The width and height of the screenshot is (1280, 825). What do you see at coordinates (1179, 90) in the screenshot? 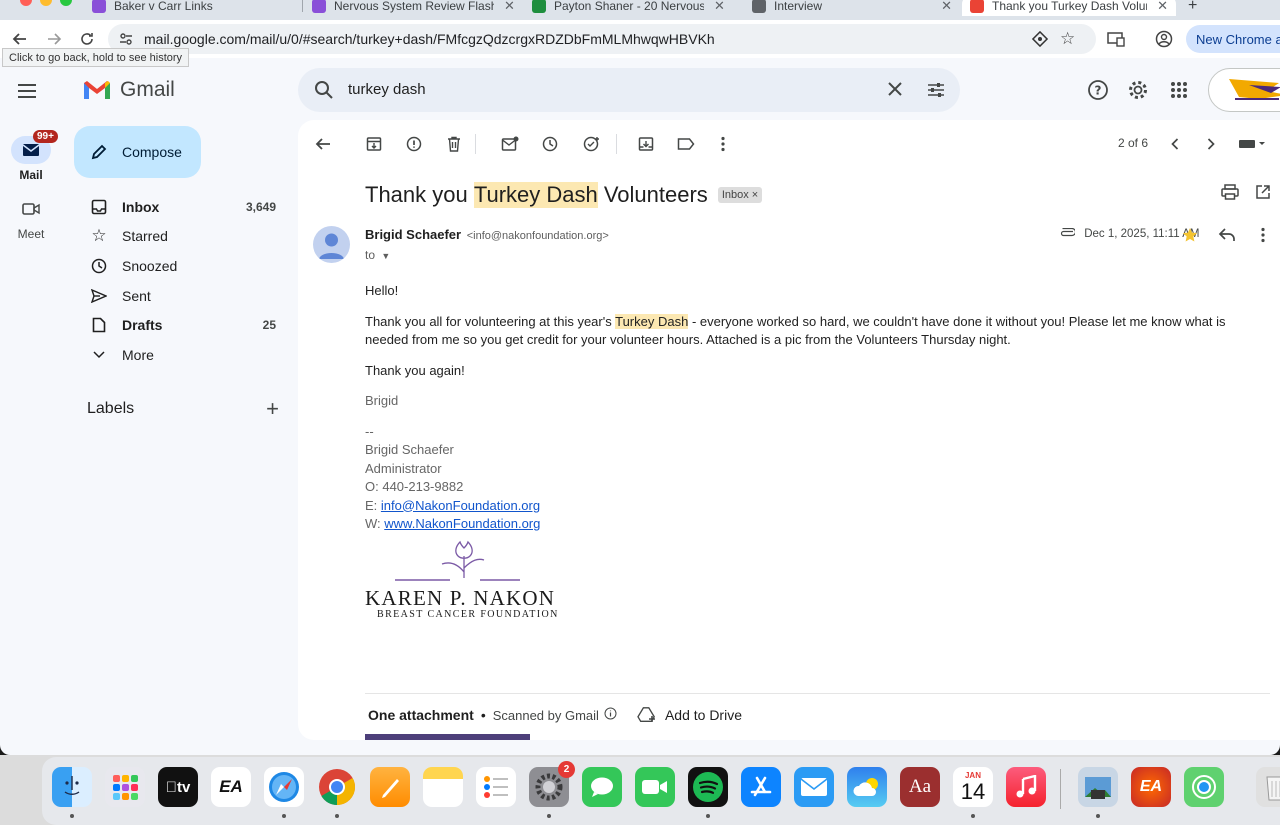
I see `google-apps-icon` at bounding box center [1179, 90].